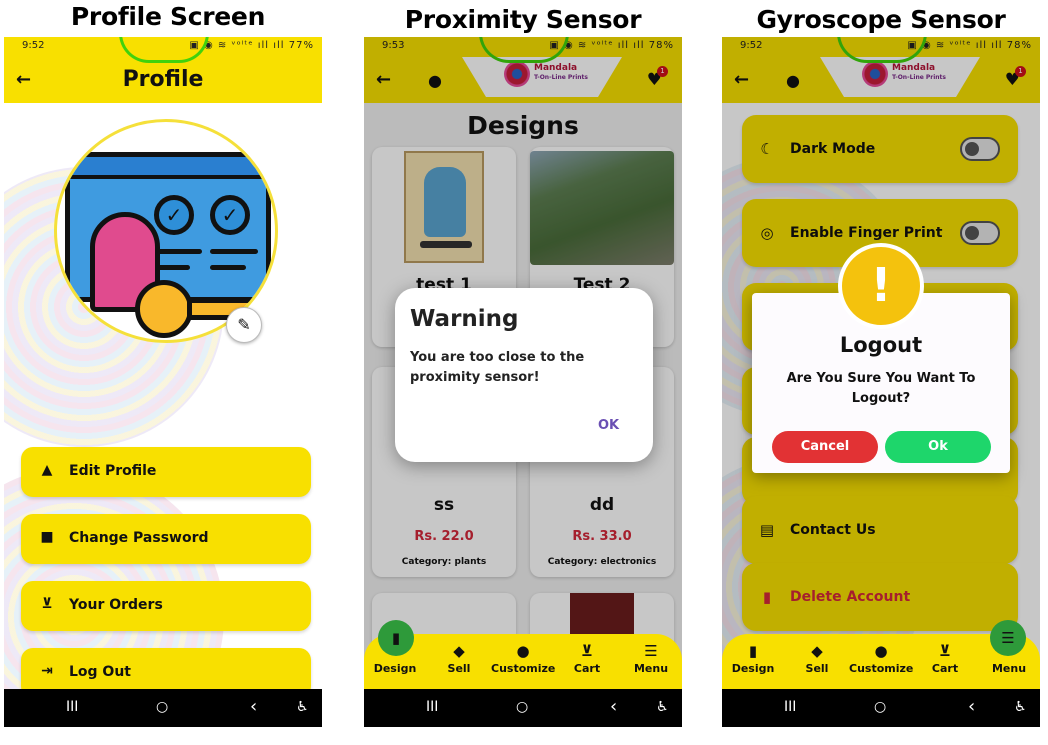  I want to click on nav-design: ▮ Design, so click(753, 658).